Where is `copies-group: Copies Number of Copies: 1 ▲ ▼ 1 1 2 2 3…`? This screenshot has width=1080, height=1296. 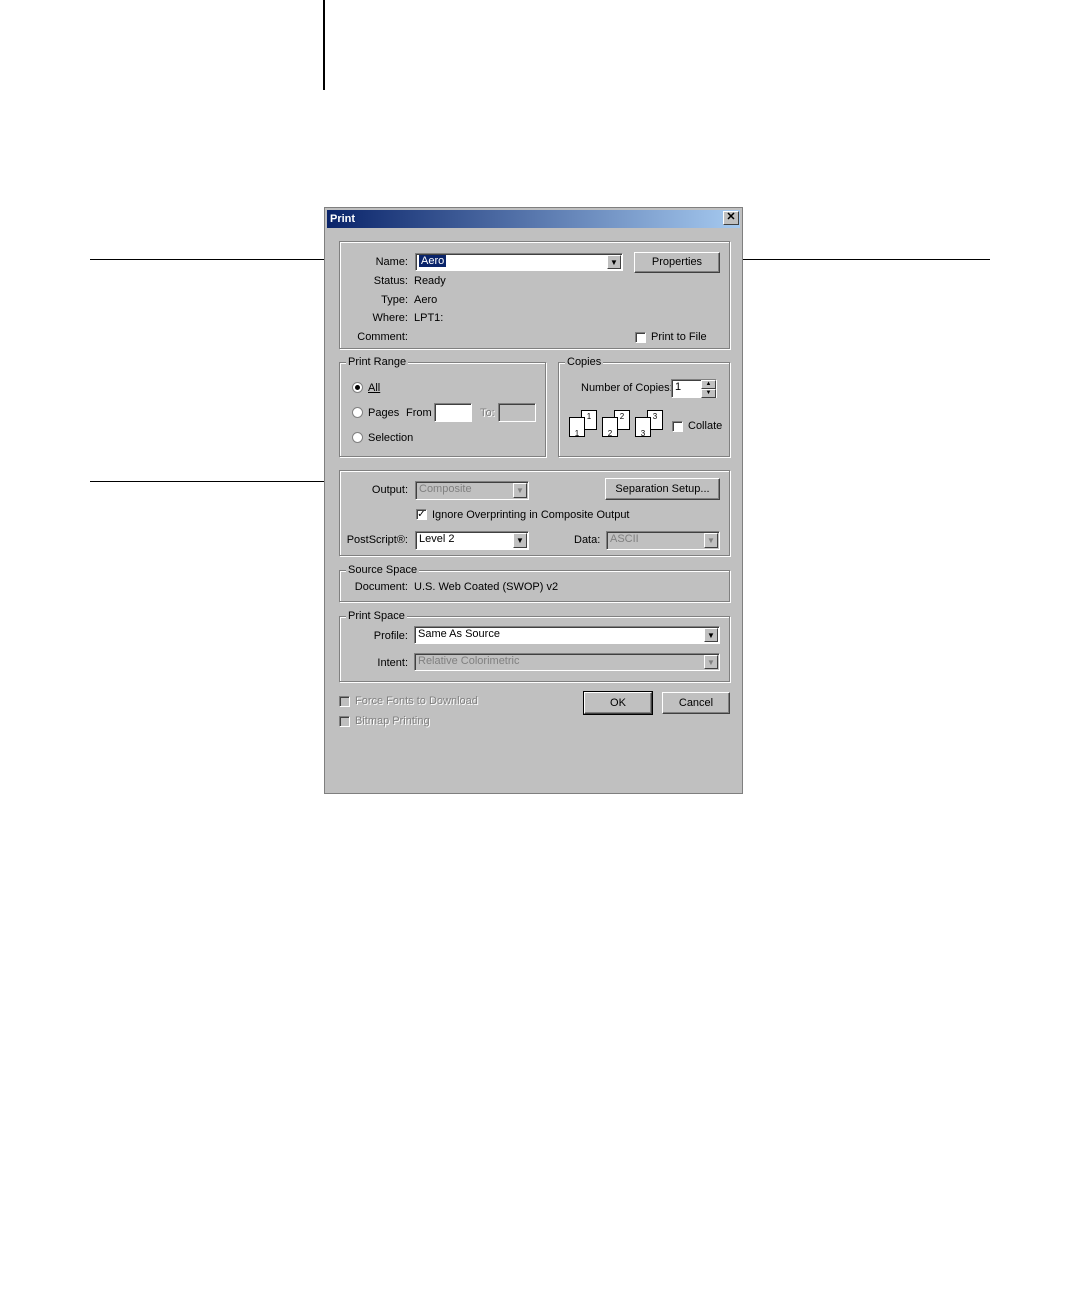
copies-group: Copies Number of Copies: 1 ▲ ▼ 1 1 2 2 3… is located at coordinates (644, 406).